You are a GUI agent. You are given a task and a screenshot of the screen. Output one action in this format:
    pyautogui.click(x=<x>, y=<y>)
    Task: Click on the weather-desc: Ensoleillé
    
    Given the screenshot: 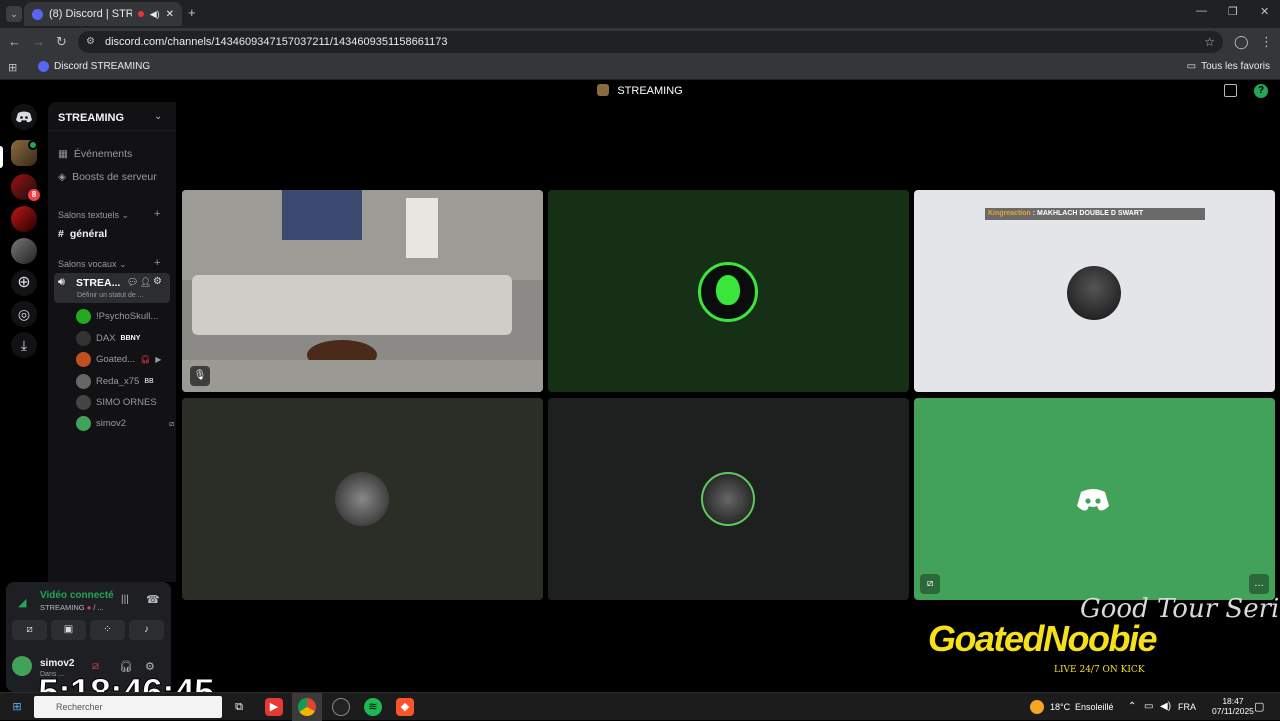 What is the action you would take?
    pyautogui.click(x=1094, y=707)
    